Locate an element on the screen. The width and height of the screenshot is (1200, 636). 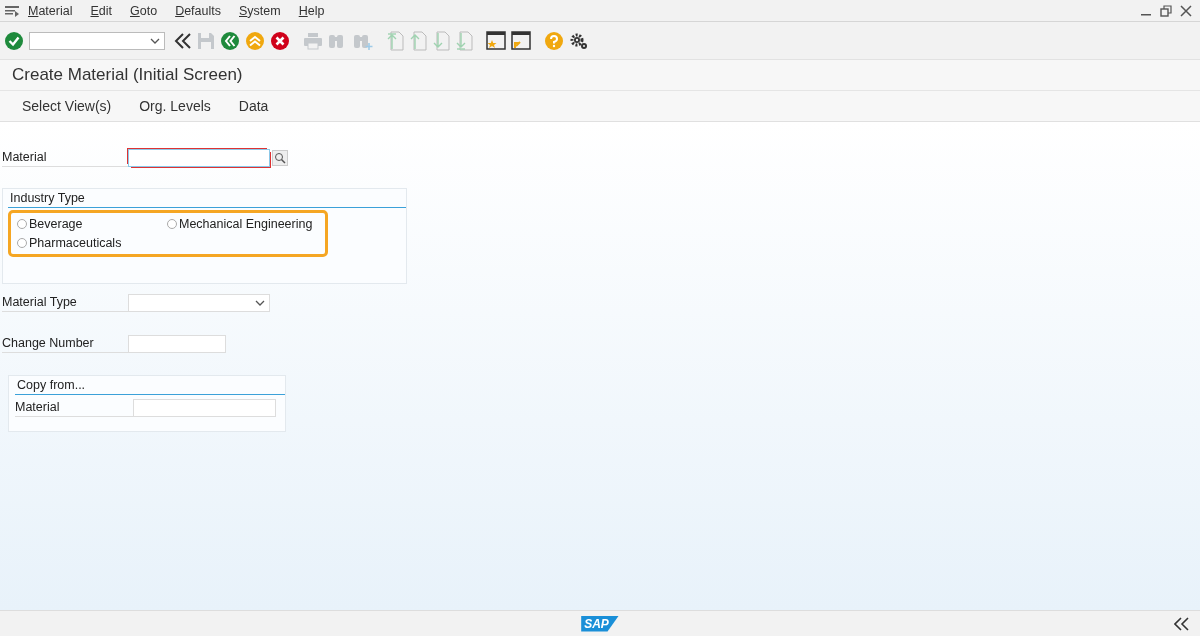
search-help-icon is located at coordinates (280, 157).